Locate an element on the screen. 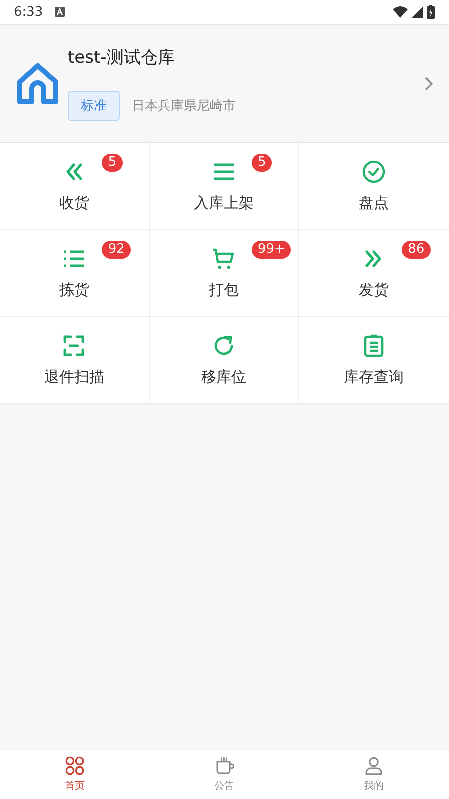 The height and width of the screenshot is (799, 449). cup-icon is located at coordinates (224, 766).